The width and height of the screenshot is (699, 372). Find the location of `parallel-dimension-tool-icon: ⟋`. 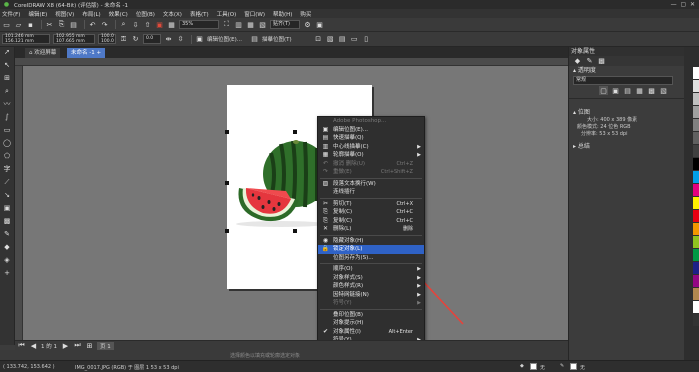

parallel-dimension-tool-icon: ⟋ is located at coordinates (7, 182).